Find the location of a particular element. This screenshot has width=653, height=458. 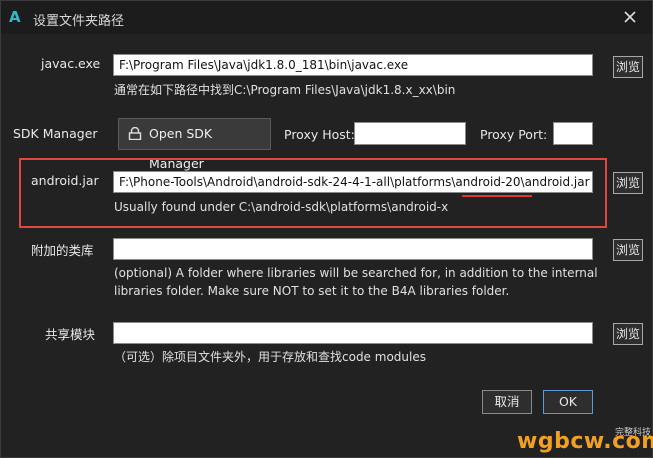

android-jar-label: android.jar is located at coordinates (65, 180).